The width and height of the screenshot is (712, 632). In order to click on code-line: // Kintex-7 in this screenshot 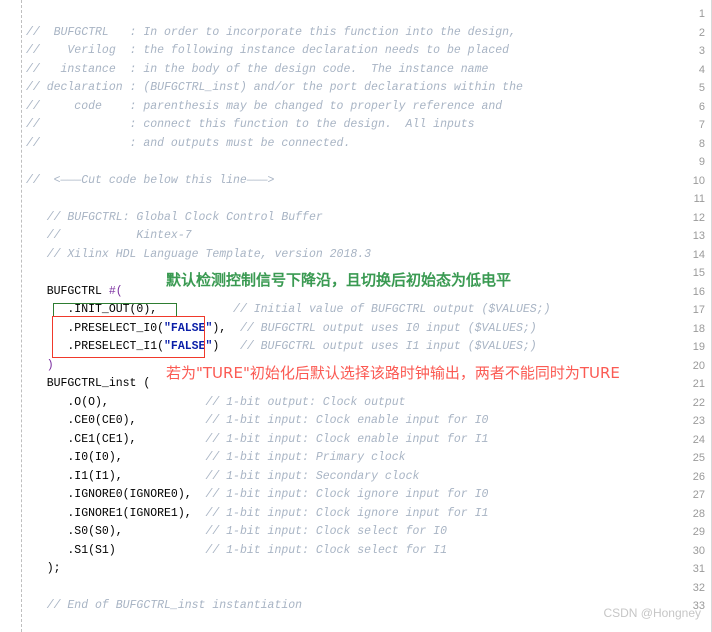, I will do `click(109, 235)`.